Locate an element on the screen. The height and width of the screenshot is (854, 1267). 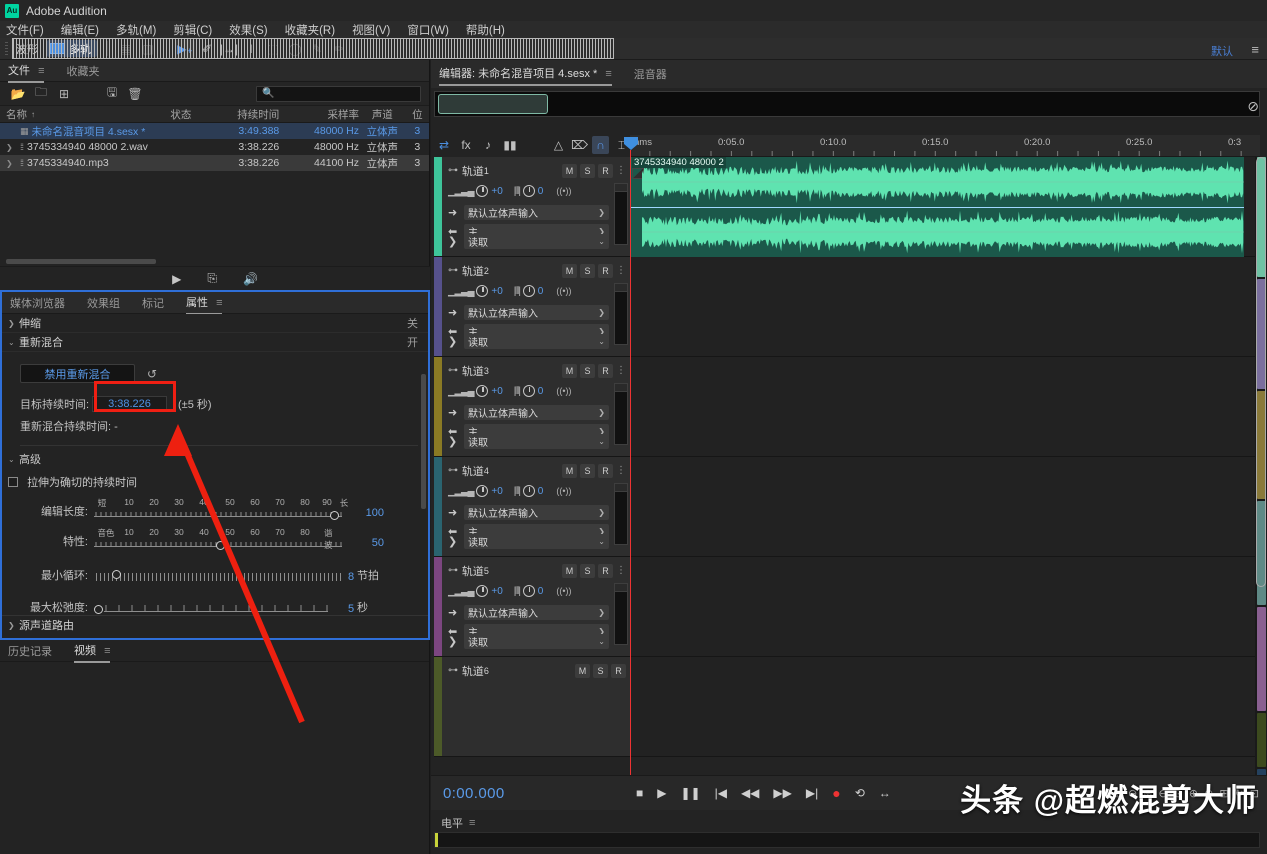
current-time-display: 0:00.000 is located at coordinates (474, 793).